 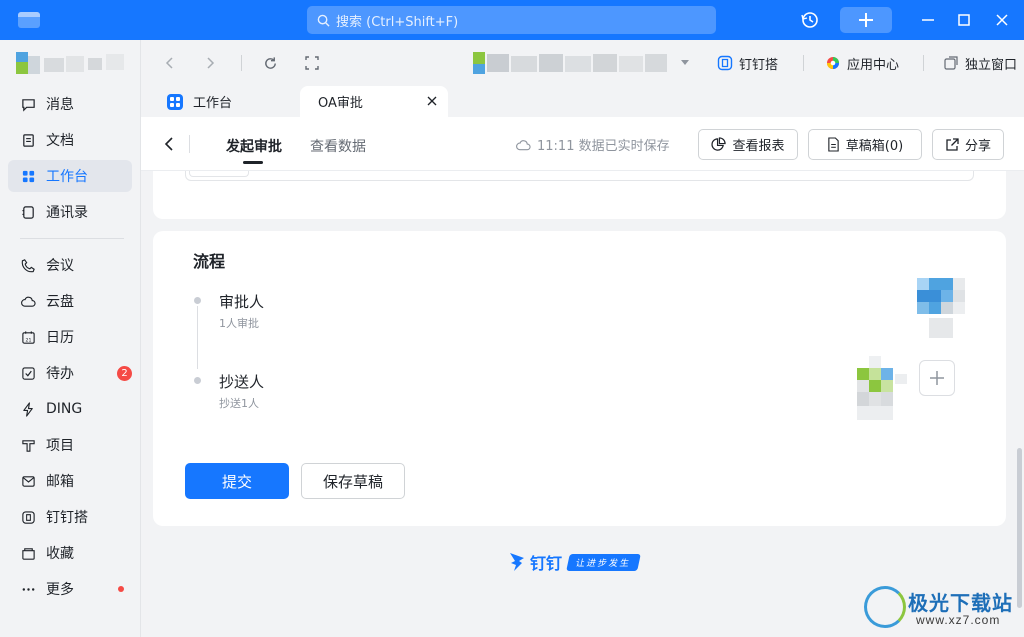 What do you see at coordinates (323, 20) in the screenshot?
I see `search-icon` at bounding box center [323, 20].